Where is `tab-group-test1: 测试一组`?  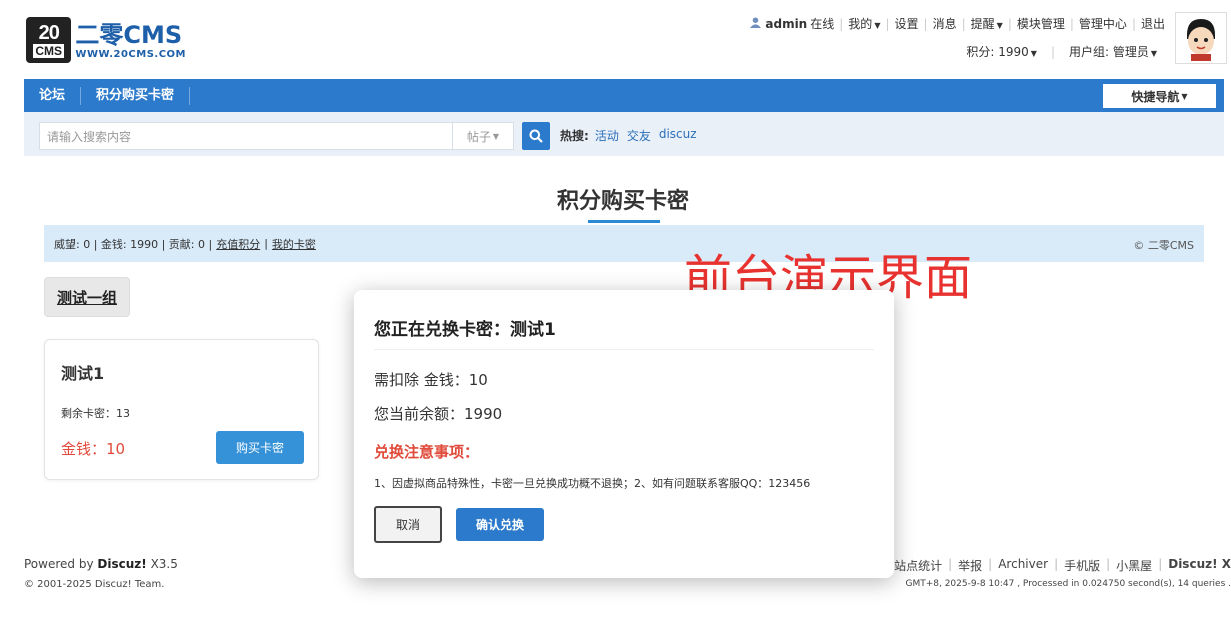
tab-group-test1: 测试一组 is located at coordinates (87, 297).